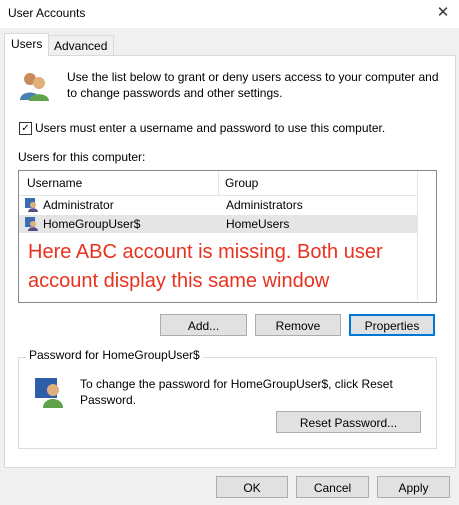 The width and height of the screenshot is (459, 505). What do you see at coordinates (218, 224) in the screenshot?
I see `table-row-selected: HomeGroupUser$ HomeUsers` at bounding box center [218, 224].